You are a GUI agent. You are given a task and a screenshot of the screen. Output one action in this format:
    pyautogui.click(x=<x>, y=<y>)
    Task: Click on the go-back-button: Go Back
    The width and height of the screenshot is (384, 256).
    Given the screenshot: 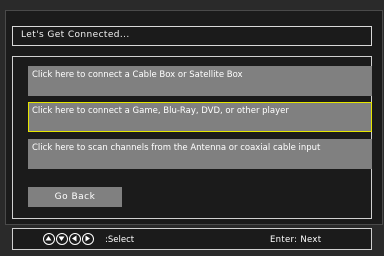 What is the action you would take?
    pyautogui.click(x=75, y=197)
    